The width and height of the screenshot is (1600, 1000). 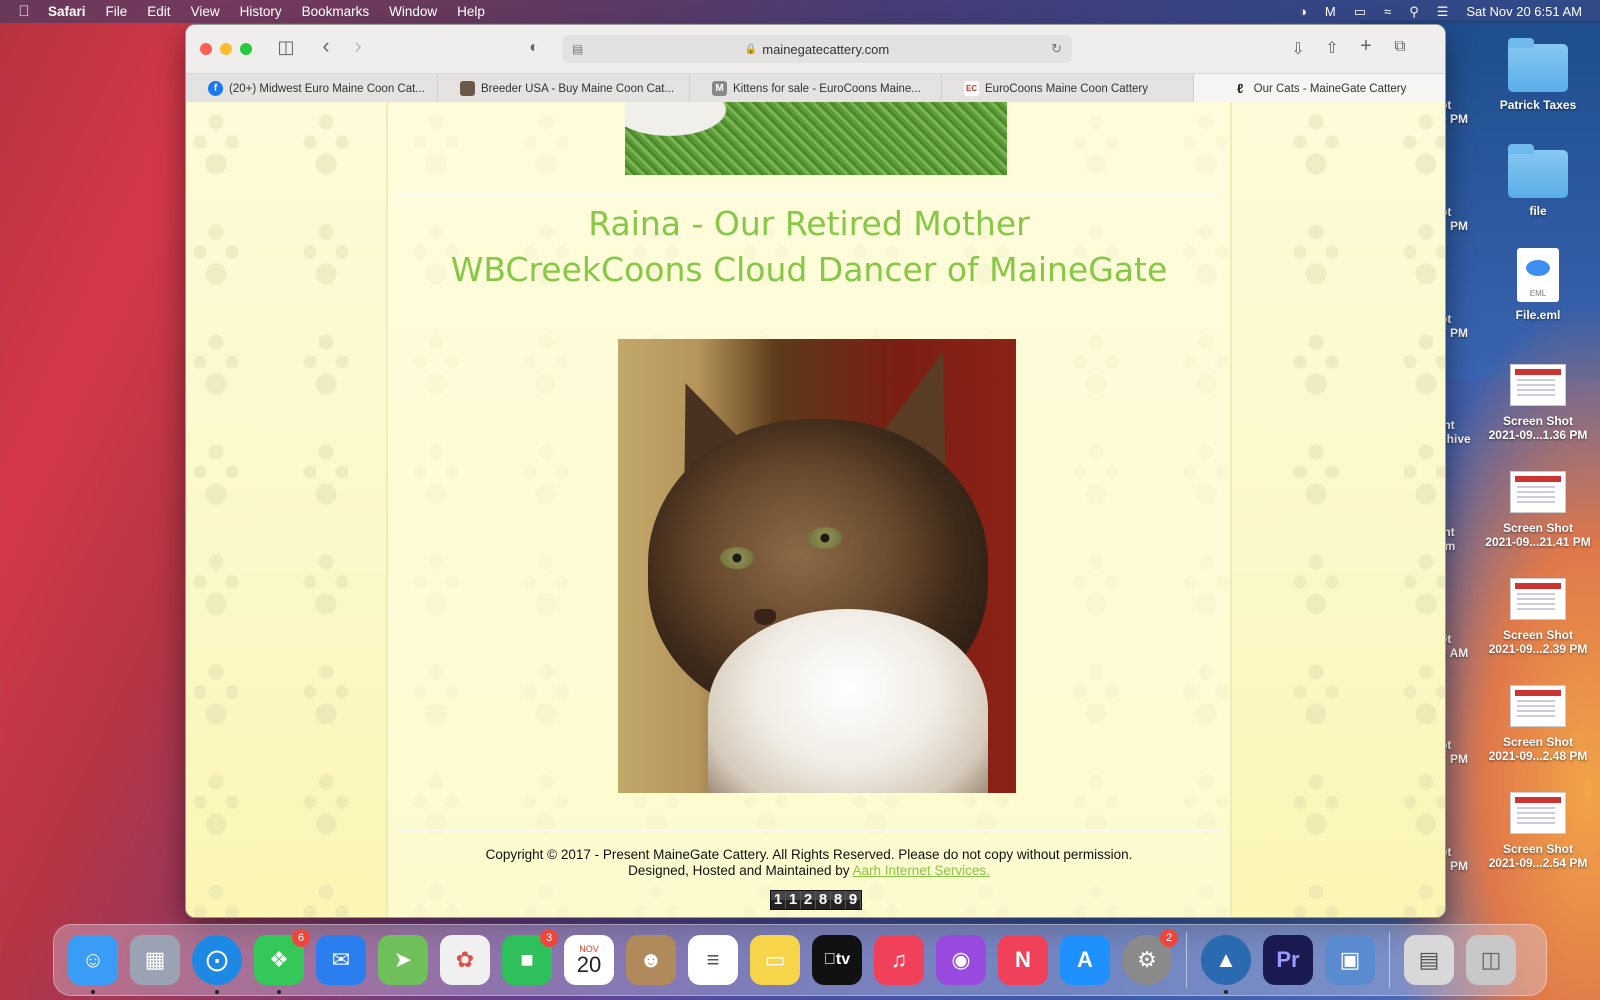 What do you see at coordinates (155, 960) in the screenshot?
I see `dock-launchpad-icon: ▦` at bounding box center [155, 960].